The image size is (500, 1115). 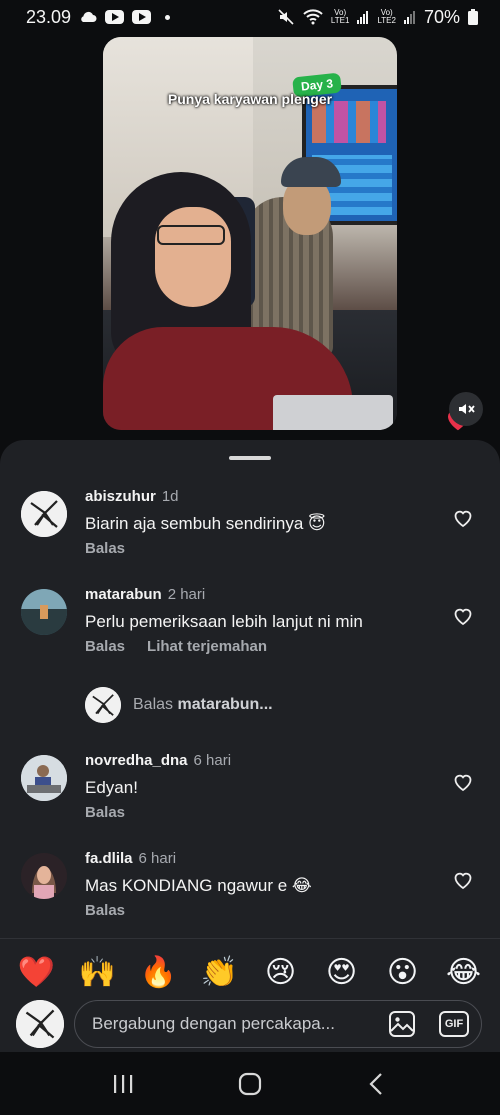 What do you see at coordinates (250, 972) in the screenshot?
I see `emoji-quick-bar: ❤️ 🙌 🔥 👏 😢 😍 😮 😂` at bounding box center [250, 972].